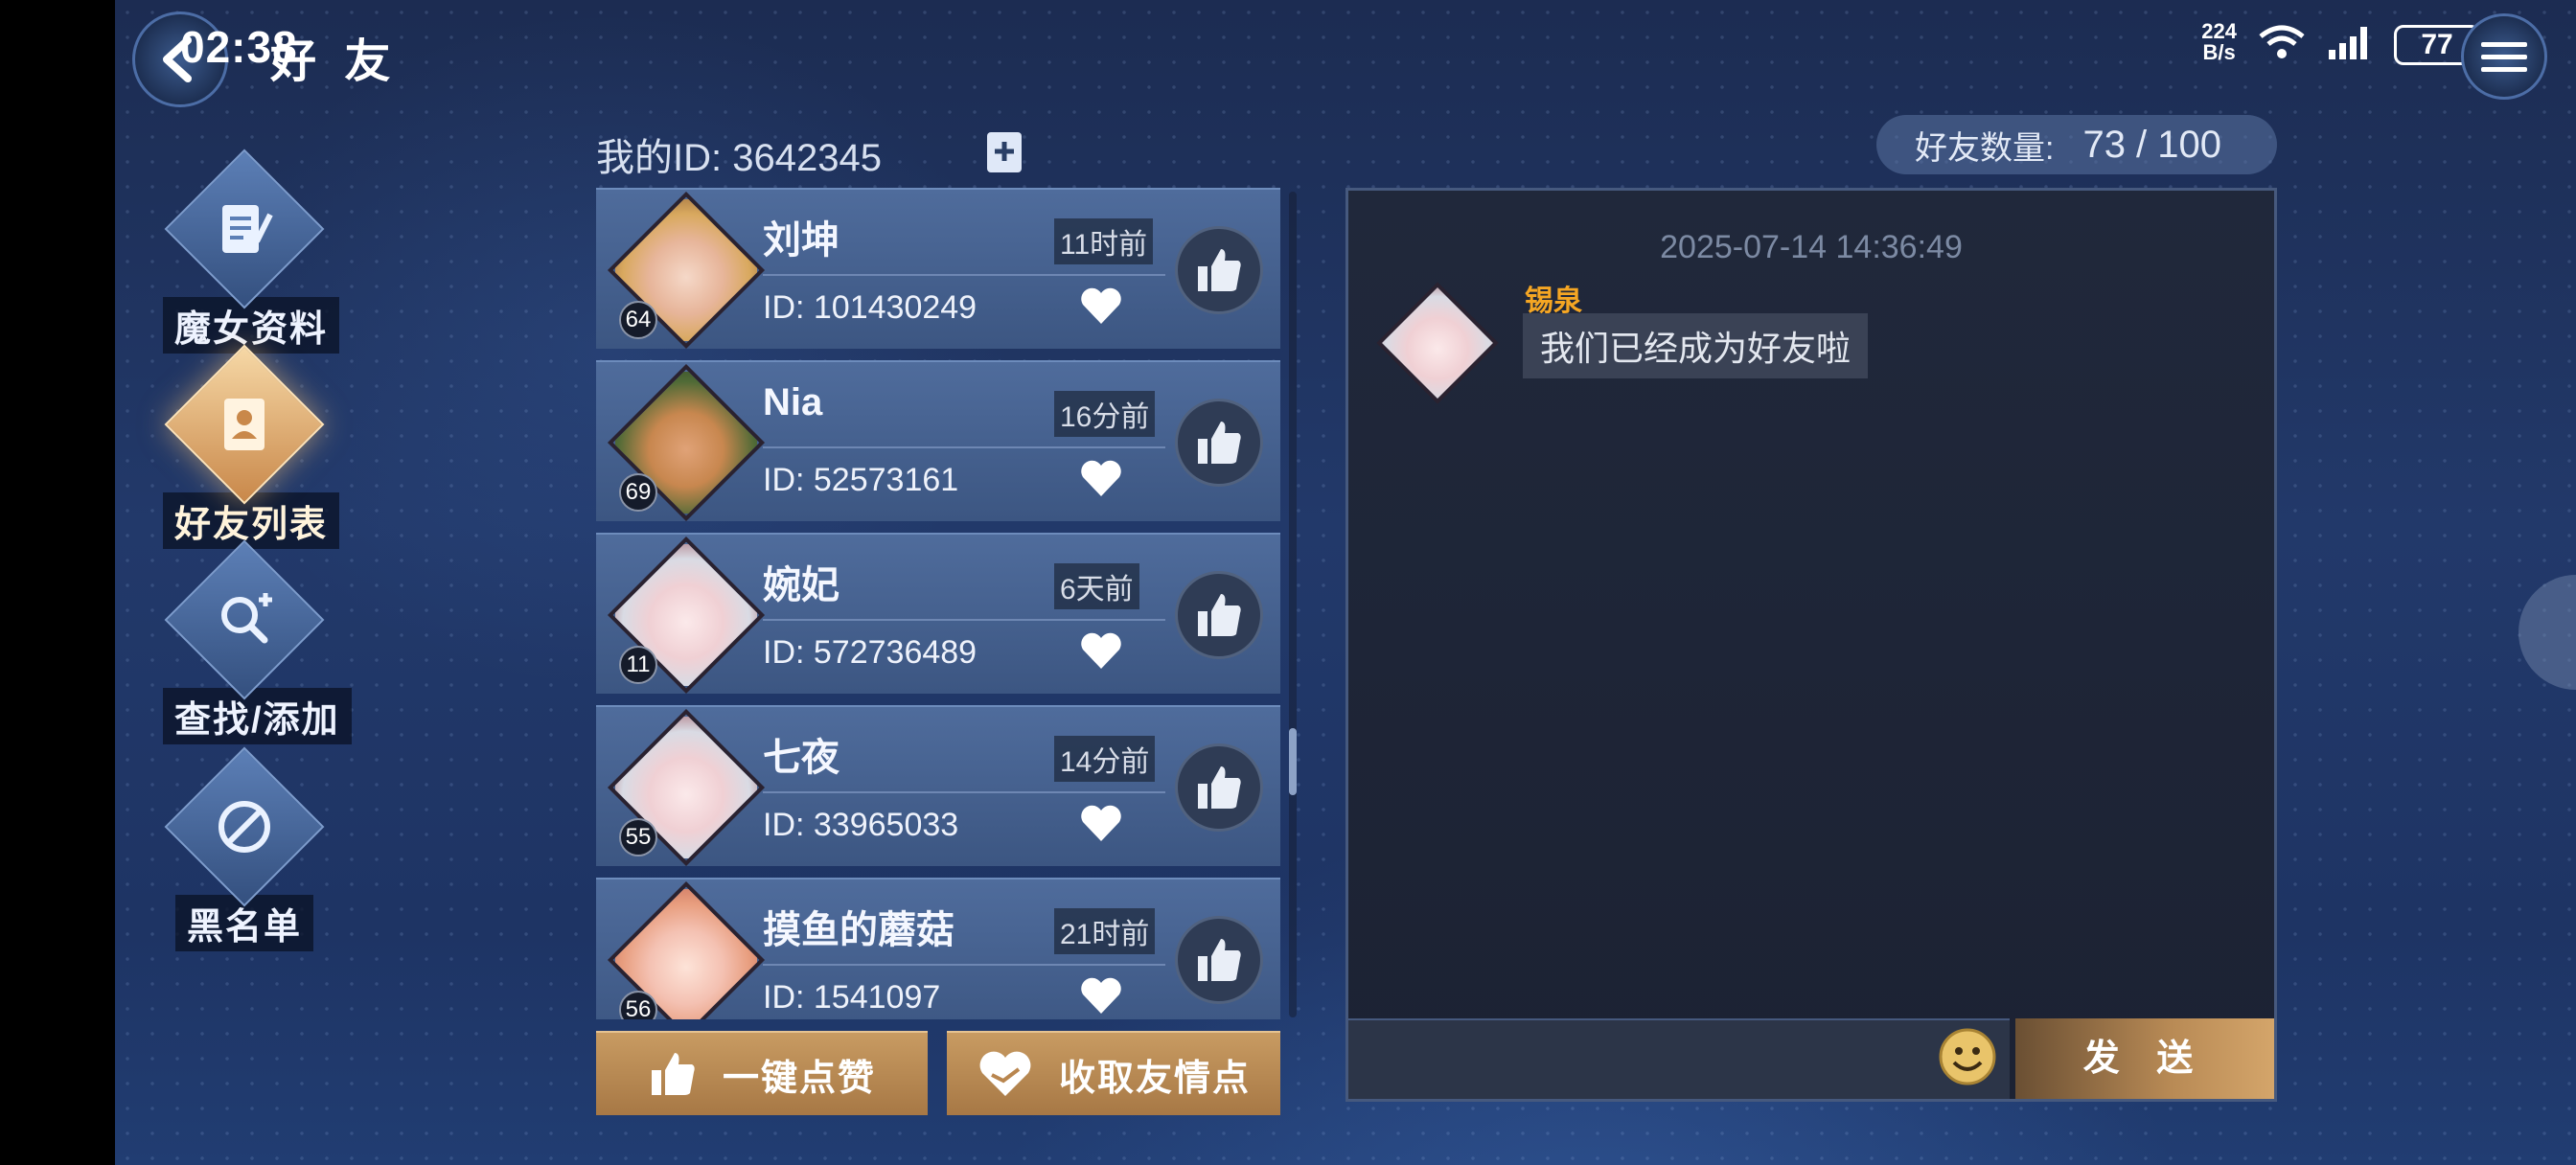 The image size is (2576, 1165). What do you see at coordinates (1679, 1058) in the screenshot?
I see `chat-input` at bounding box center [1679, 1058].